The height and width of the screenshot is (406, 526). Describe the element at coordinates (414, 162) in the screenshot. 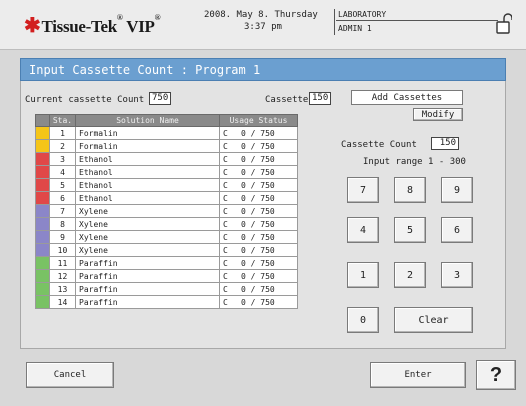

I see `input-range-label: Input range 1 - 300` at that location.